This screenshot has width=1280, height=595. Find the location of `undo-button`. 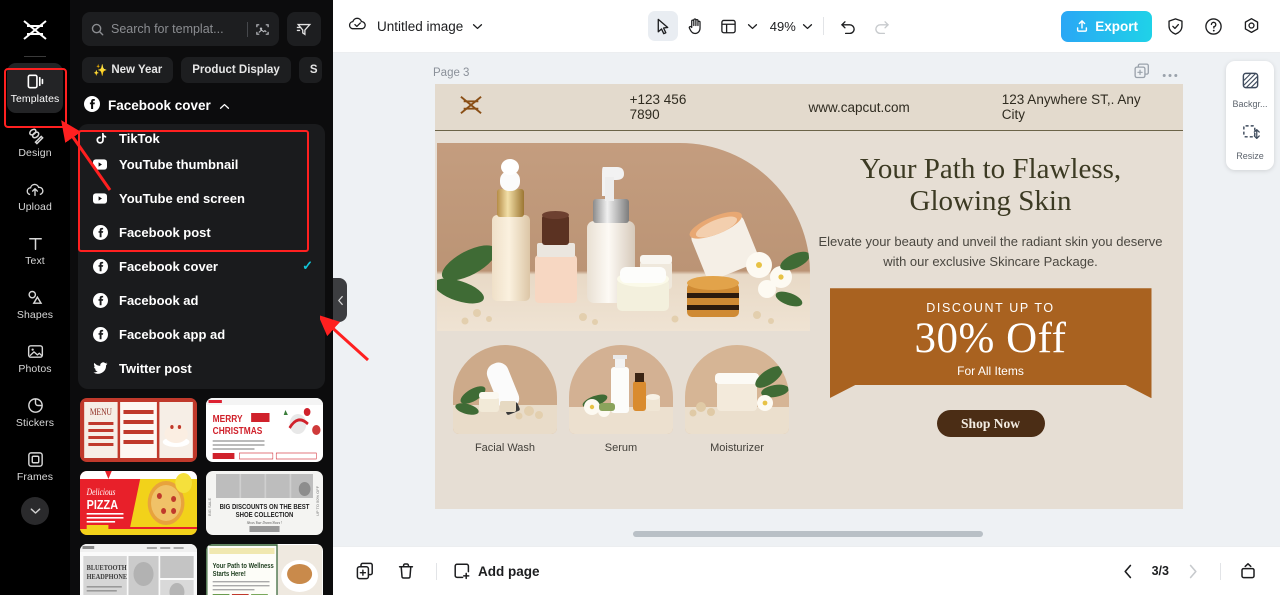

undo-button is located at coordinates (849, 26).